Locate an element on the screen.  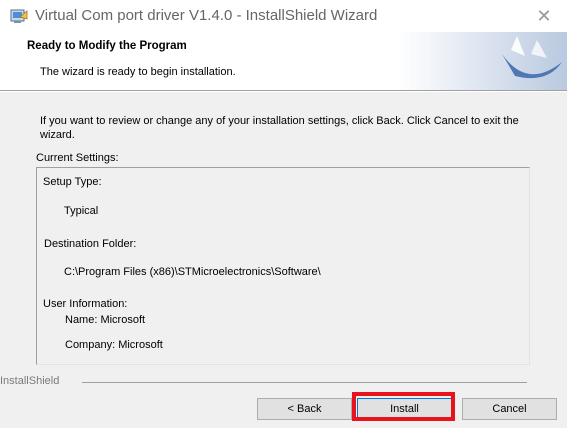
close-icon: ✕ is located at coordinates (544, 15).